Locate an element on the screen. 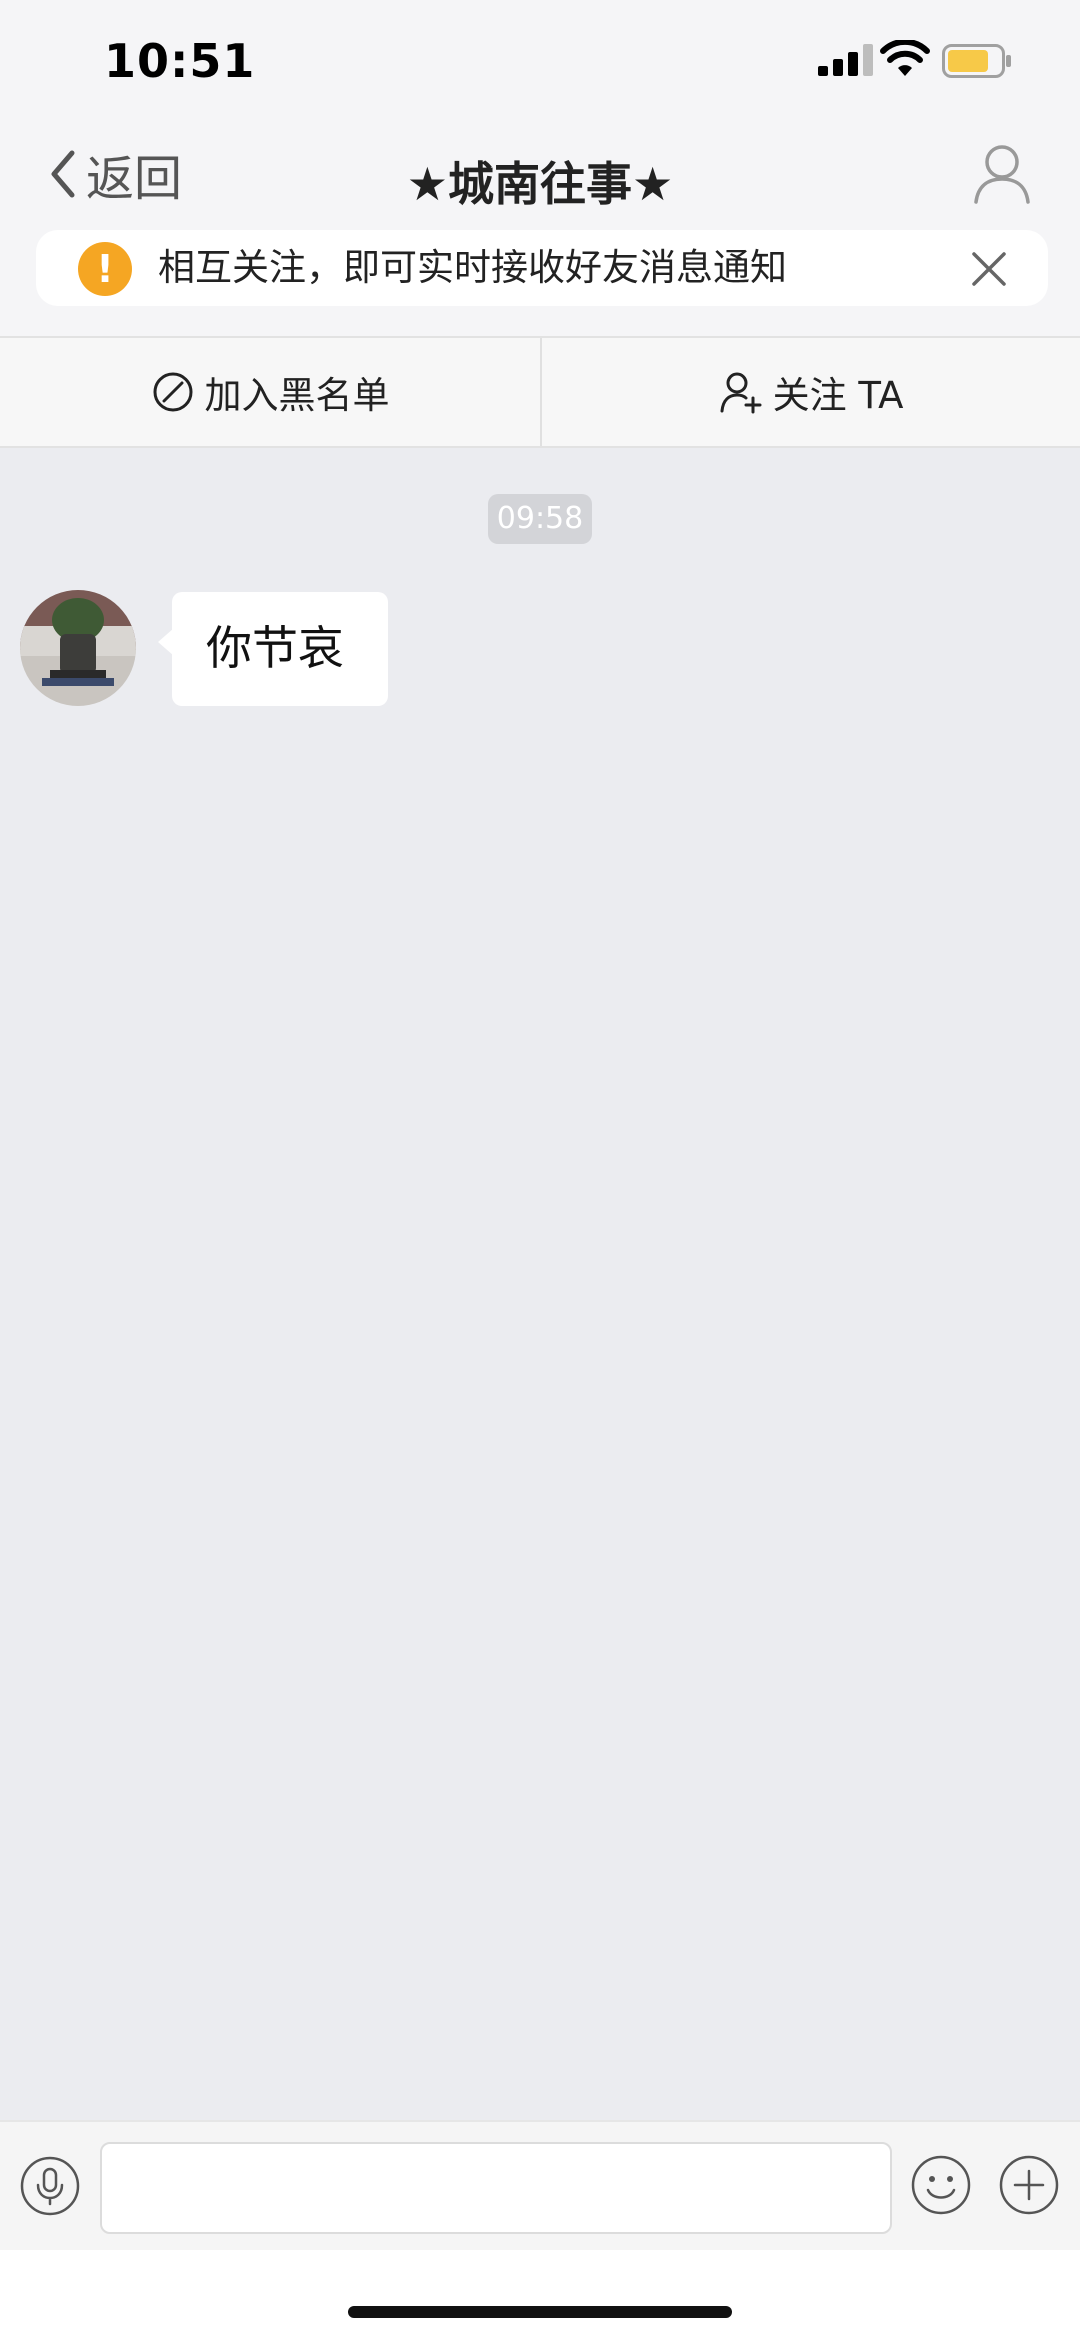  status-bar: 10:51 is located at coordinates (540, 62).